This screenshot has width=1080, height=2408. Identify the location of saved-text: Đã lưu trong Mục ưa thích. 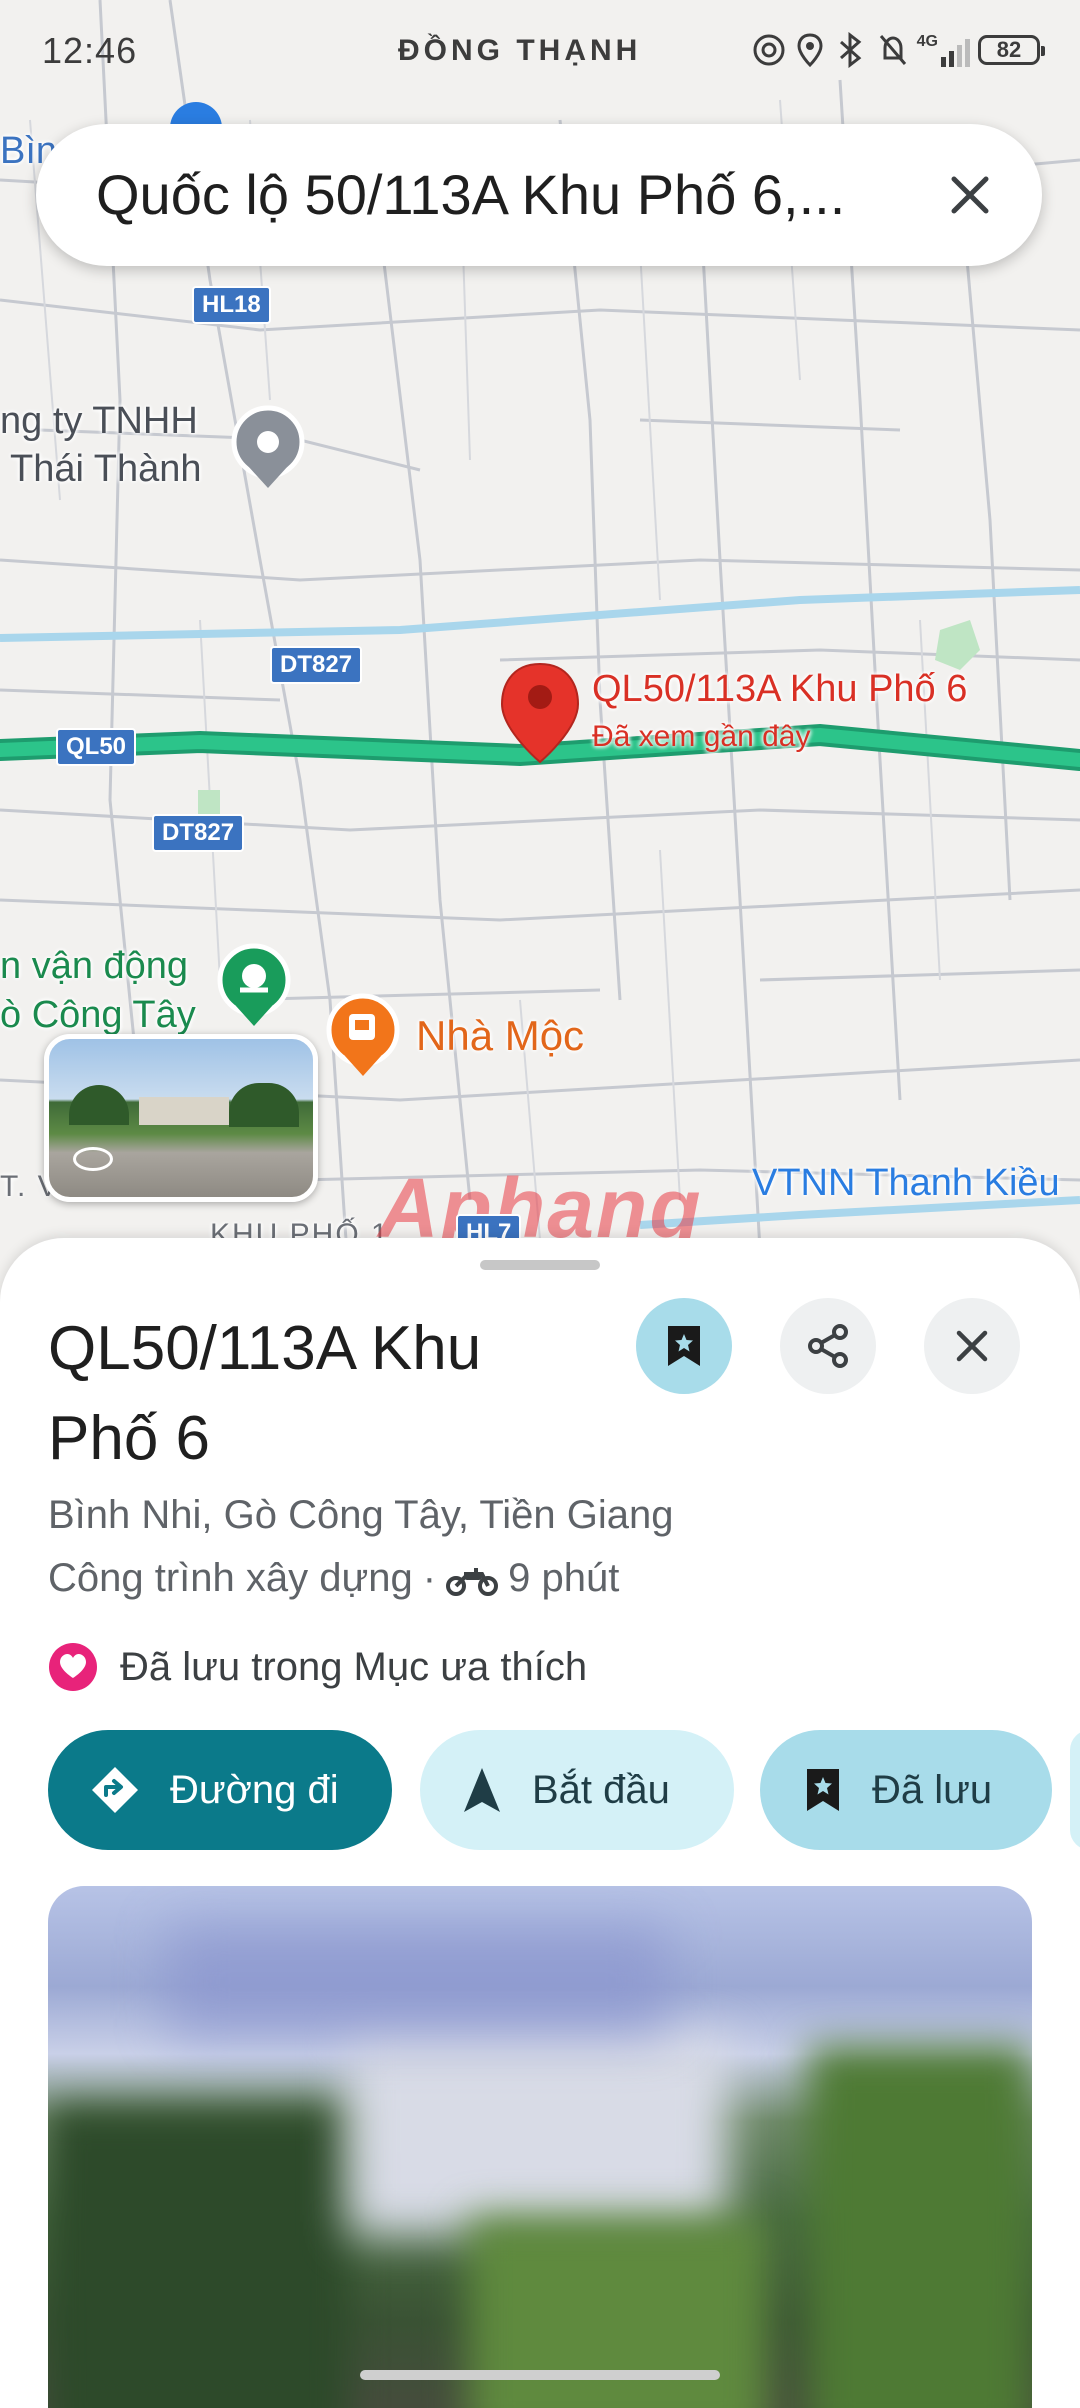
(354, 1666).